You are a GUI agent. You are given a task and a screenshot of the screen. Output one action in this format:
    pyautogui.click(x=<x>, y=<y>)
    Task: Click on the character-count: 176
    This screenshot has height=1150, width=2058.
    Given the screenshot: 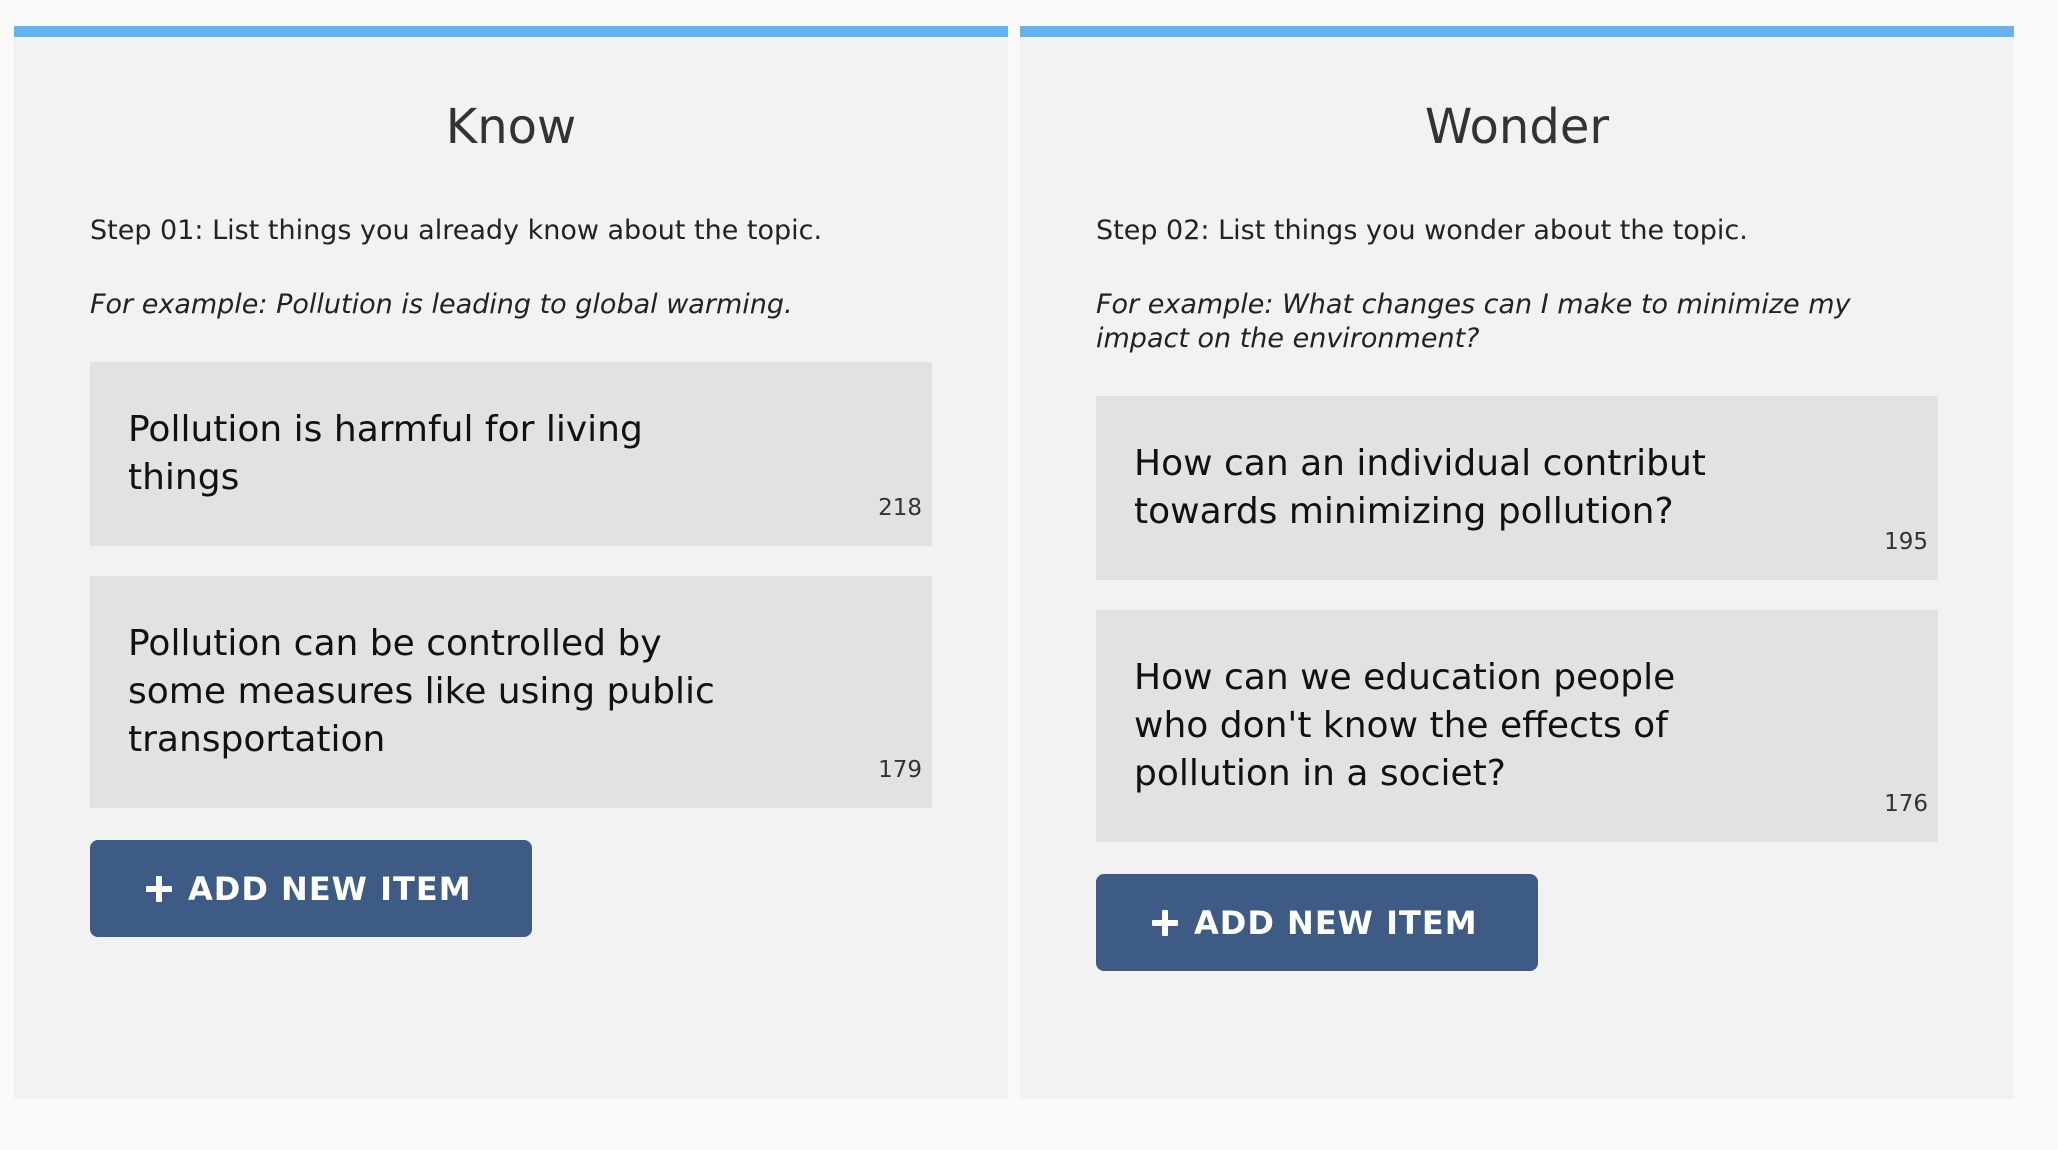 What is the action you would take?
    pyautogui.click(x=1906, y=804)
    